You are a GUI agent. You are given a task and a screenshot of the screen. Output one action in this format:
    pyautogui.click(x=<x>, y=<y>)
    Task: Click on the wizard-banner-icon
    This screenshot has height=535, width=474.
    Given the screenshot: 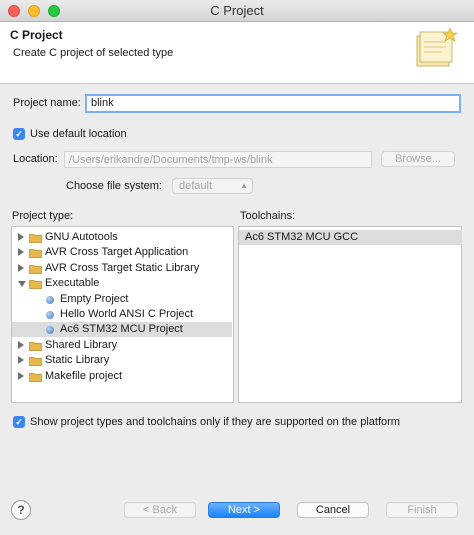 What is the action you would take?
    pyautogui.click(x=437, y=47)
    